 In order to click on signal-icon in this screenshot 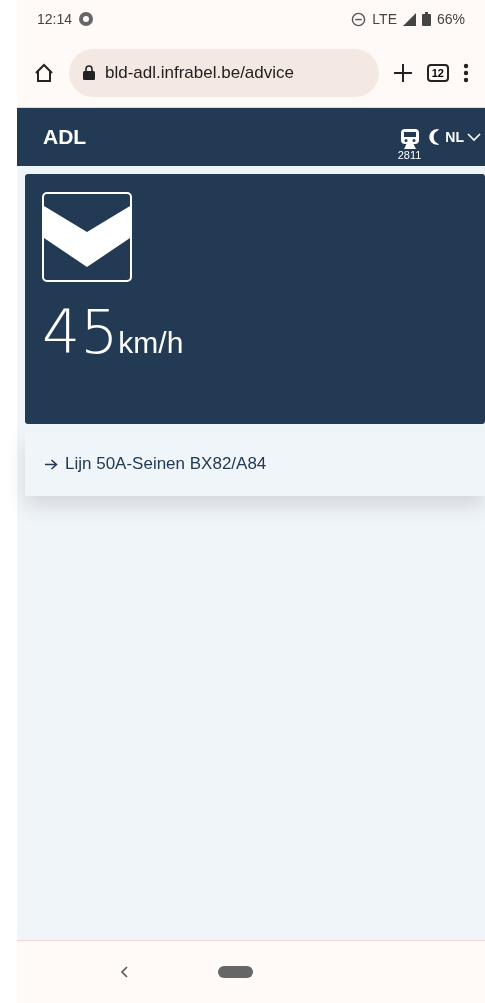, I will do `click(409, 19)`.